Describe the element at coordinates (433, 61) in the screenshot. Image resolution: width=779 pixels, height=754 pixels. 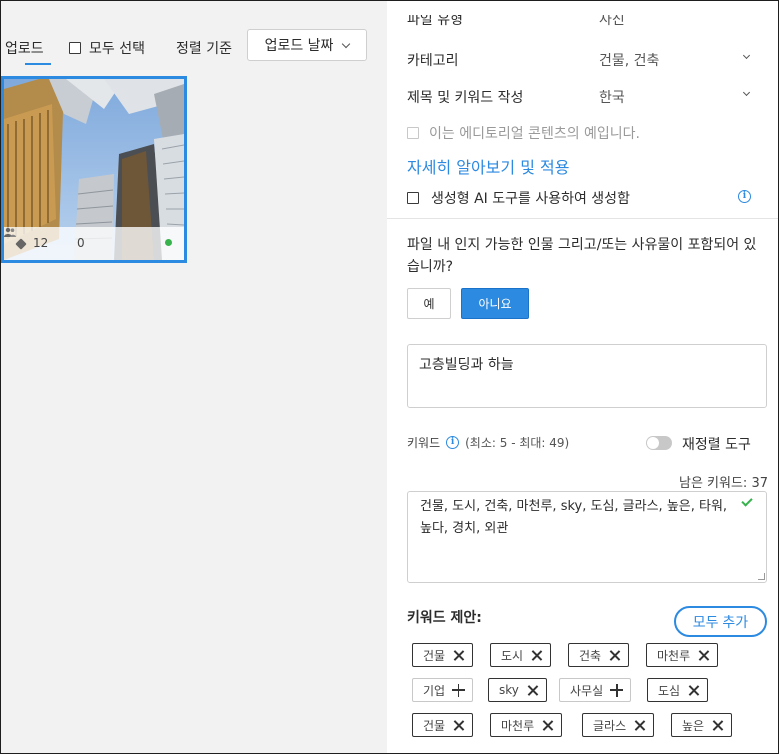
I see `category-label: 카테고리` at that location.